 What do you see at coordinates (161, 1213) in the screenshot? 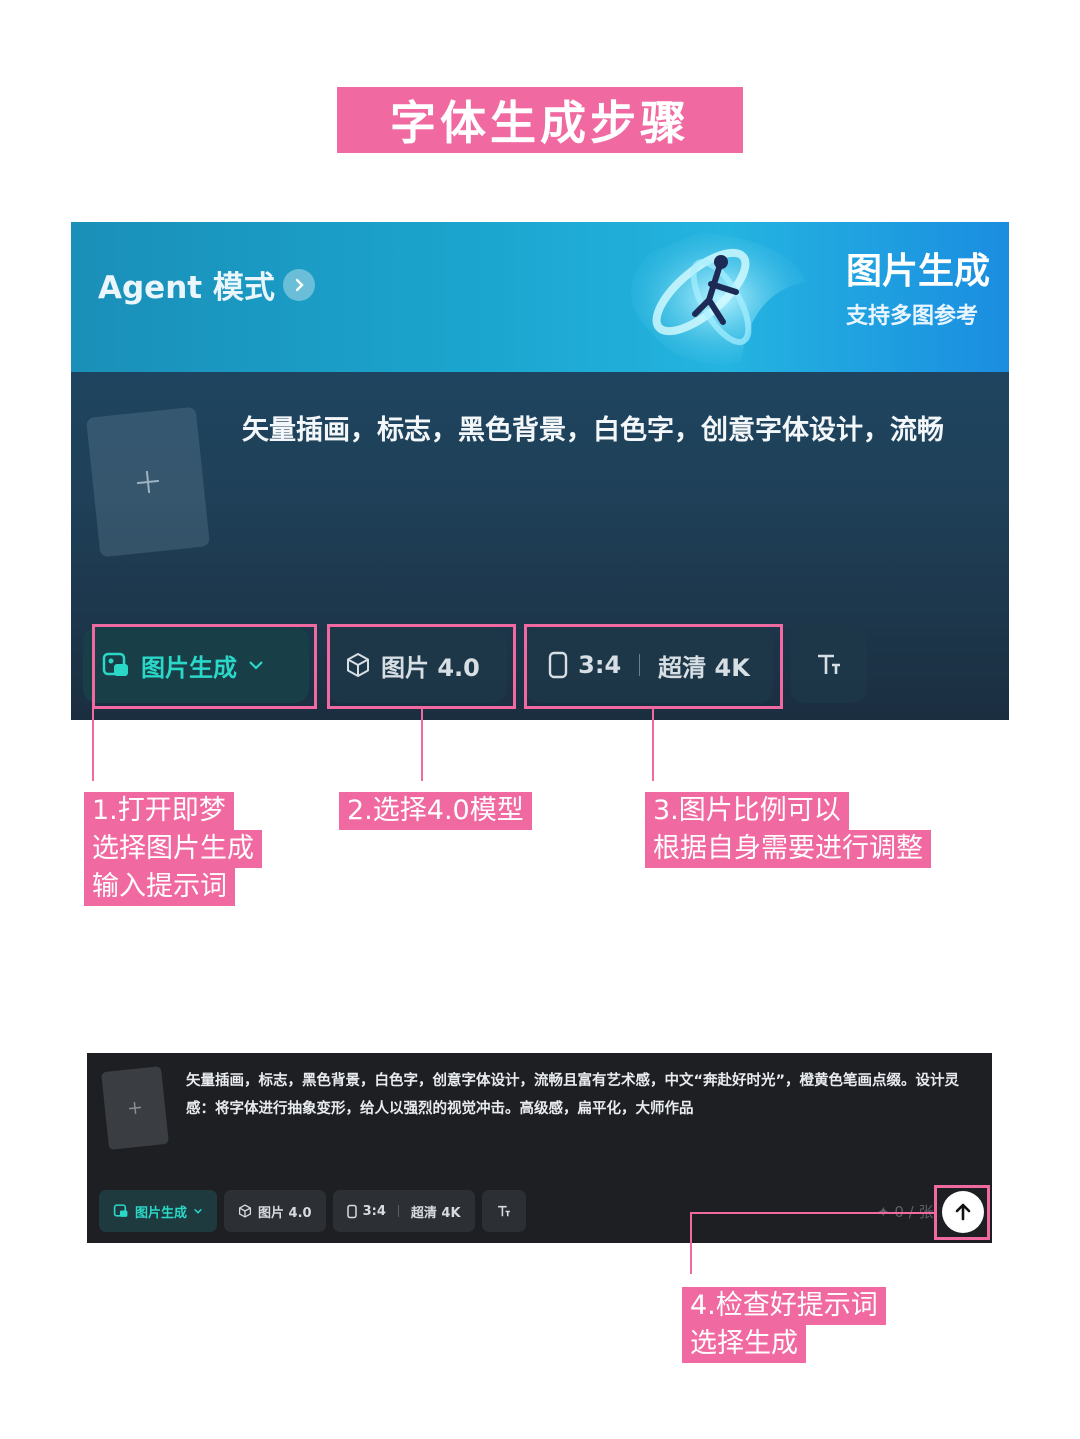
I see `mode-label: 图片生成` at bounding box center [161, 1213].